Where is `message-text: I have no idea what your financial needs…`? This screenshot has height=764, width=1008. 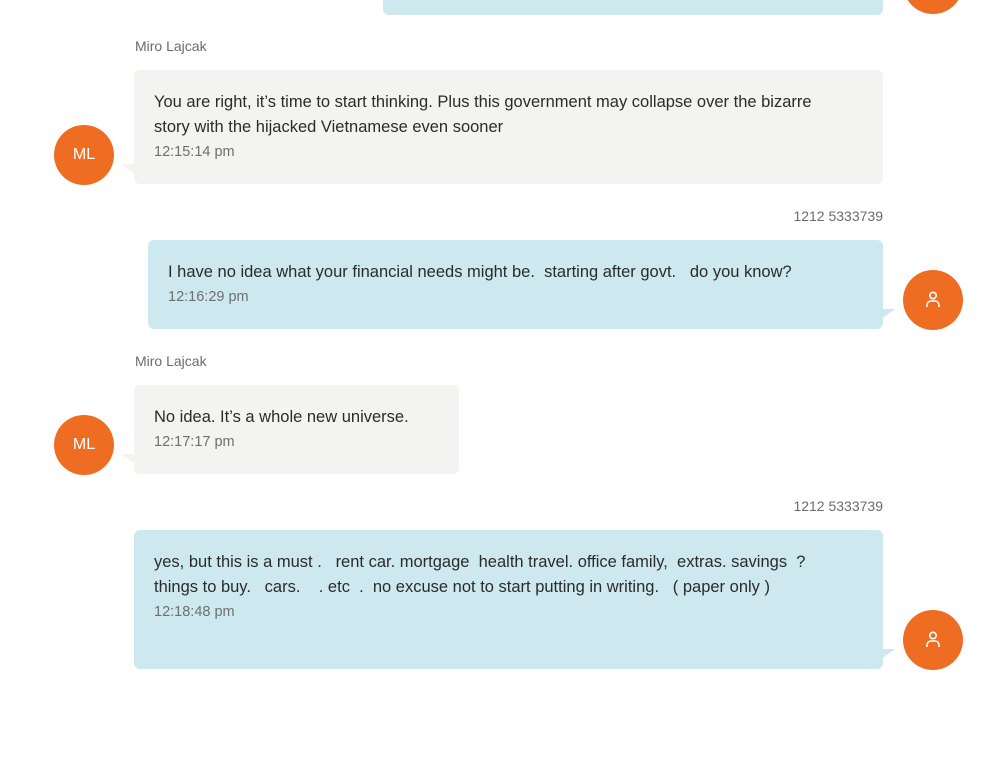
message-text: I have no idea what your financial needs… is located at coordinates (480, 272).